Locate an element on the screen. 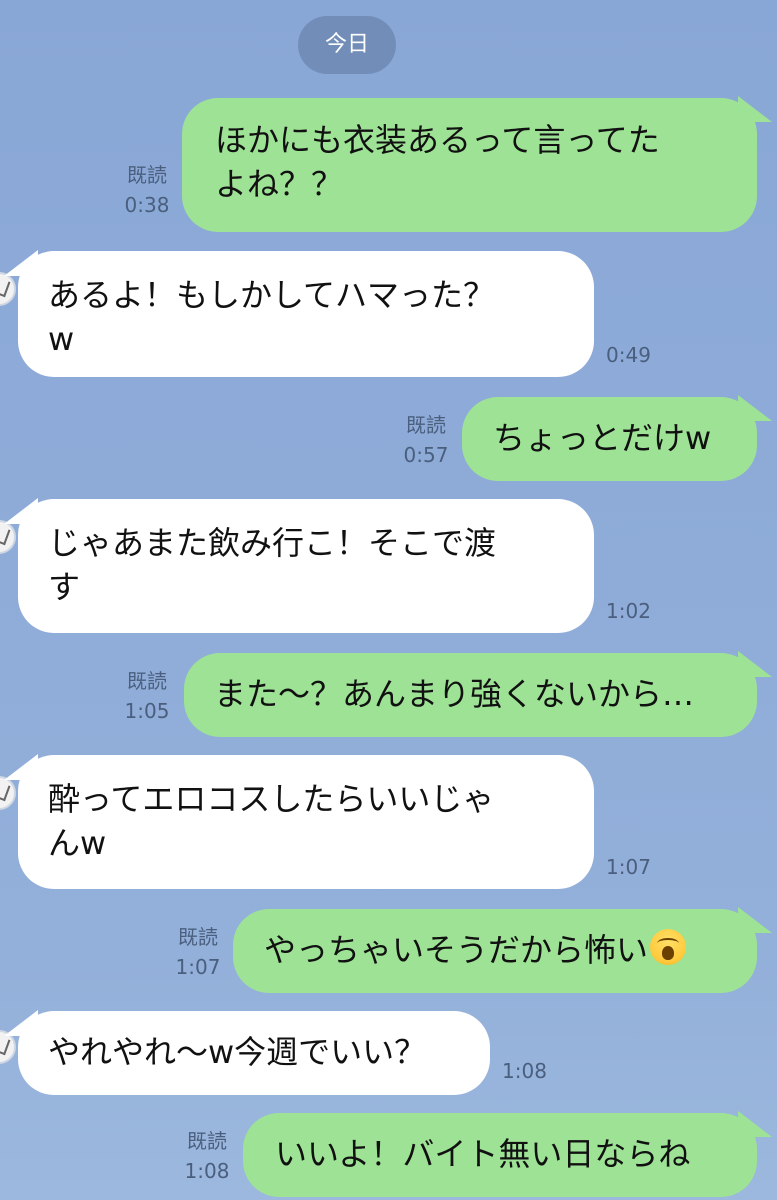 This screenshot has height=1200, width=777. message-line: w is located at coordinates (61, 339).